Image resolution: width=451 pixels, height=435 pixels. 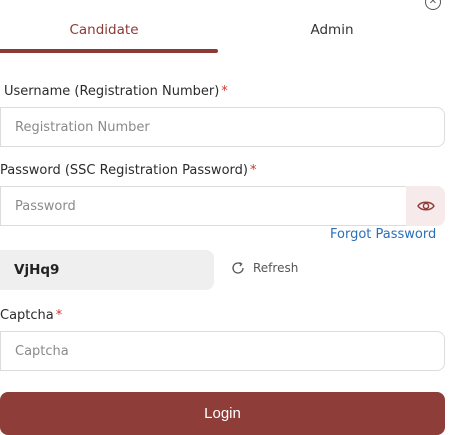 I want to click on eye-icon, so click(x=425, y=206).